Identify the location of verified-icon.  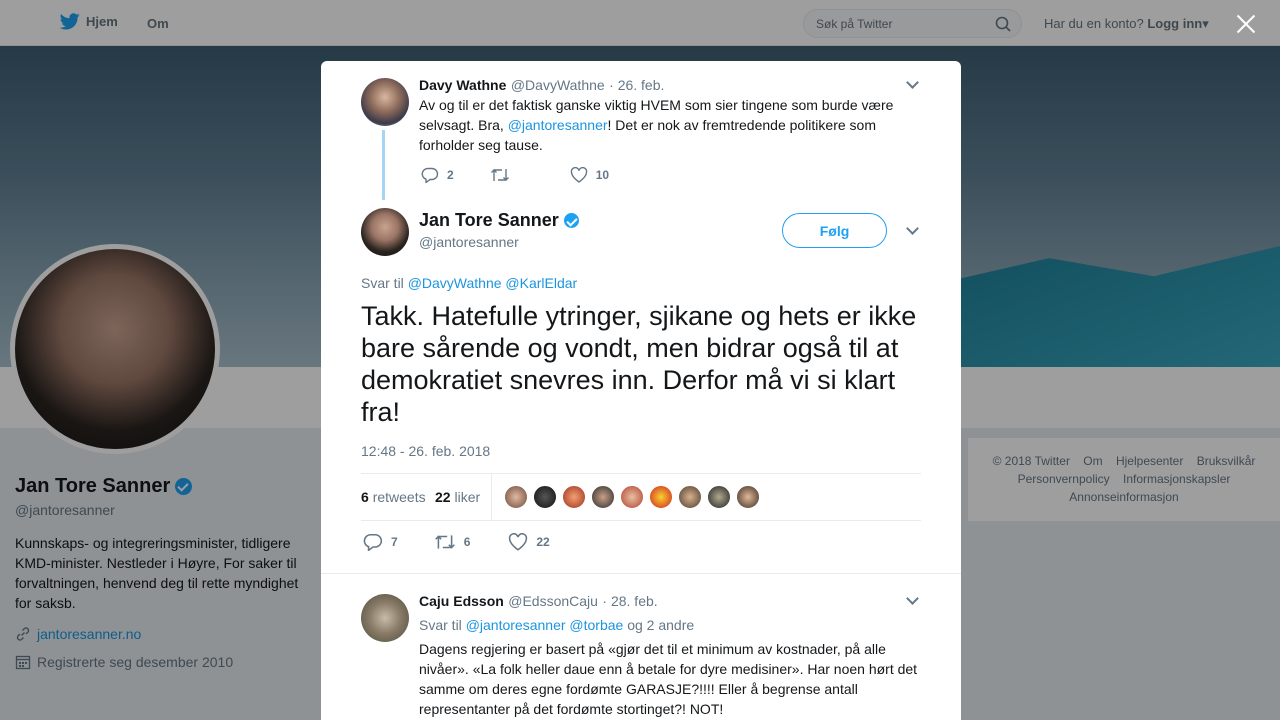
(571, 220).